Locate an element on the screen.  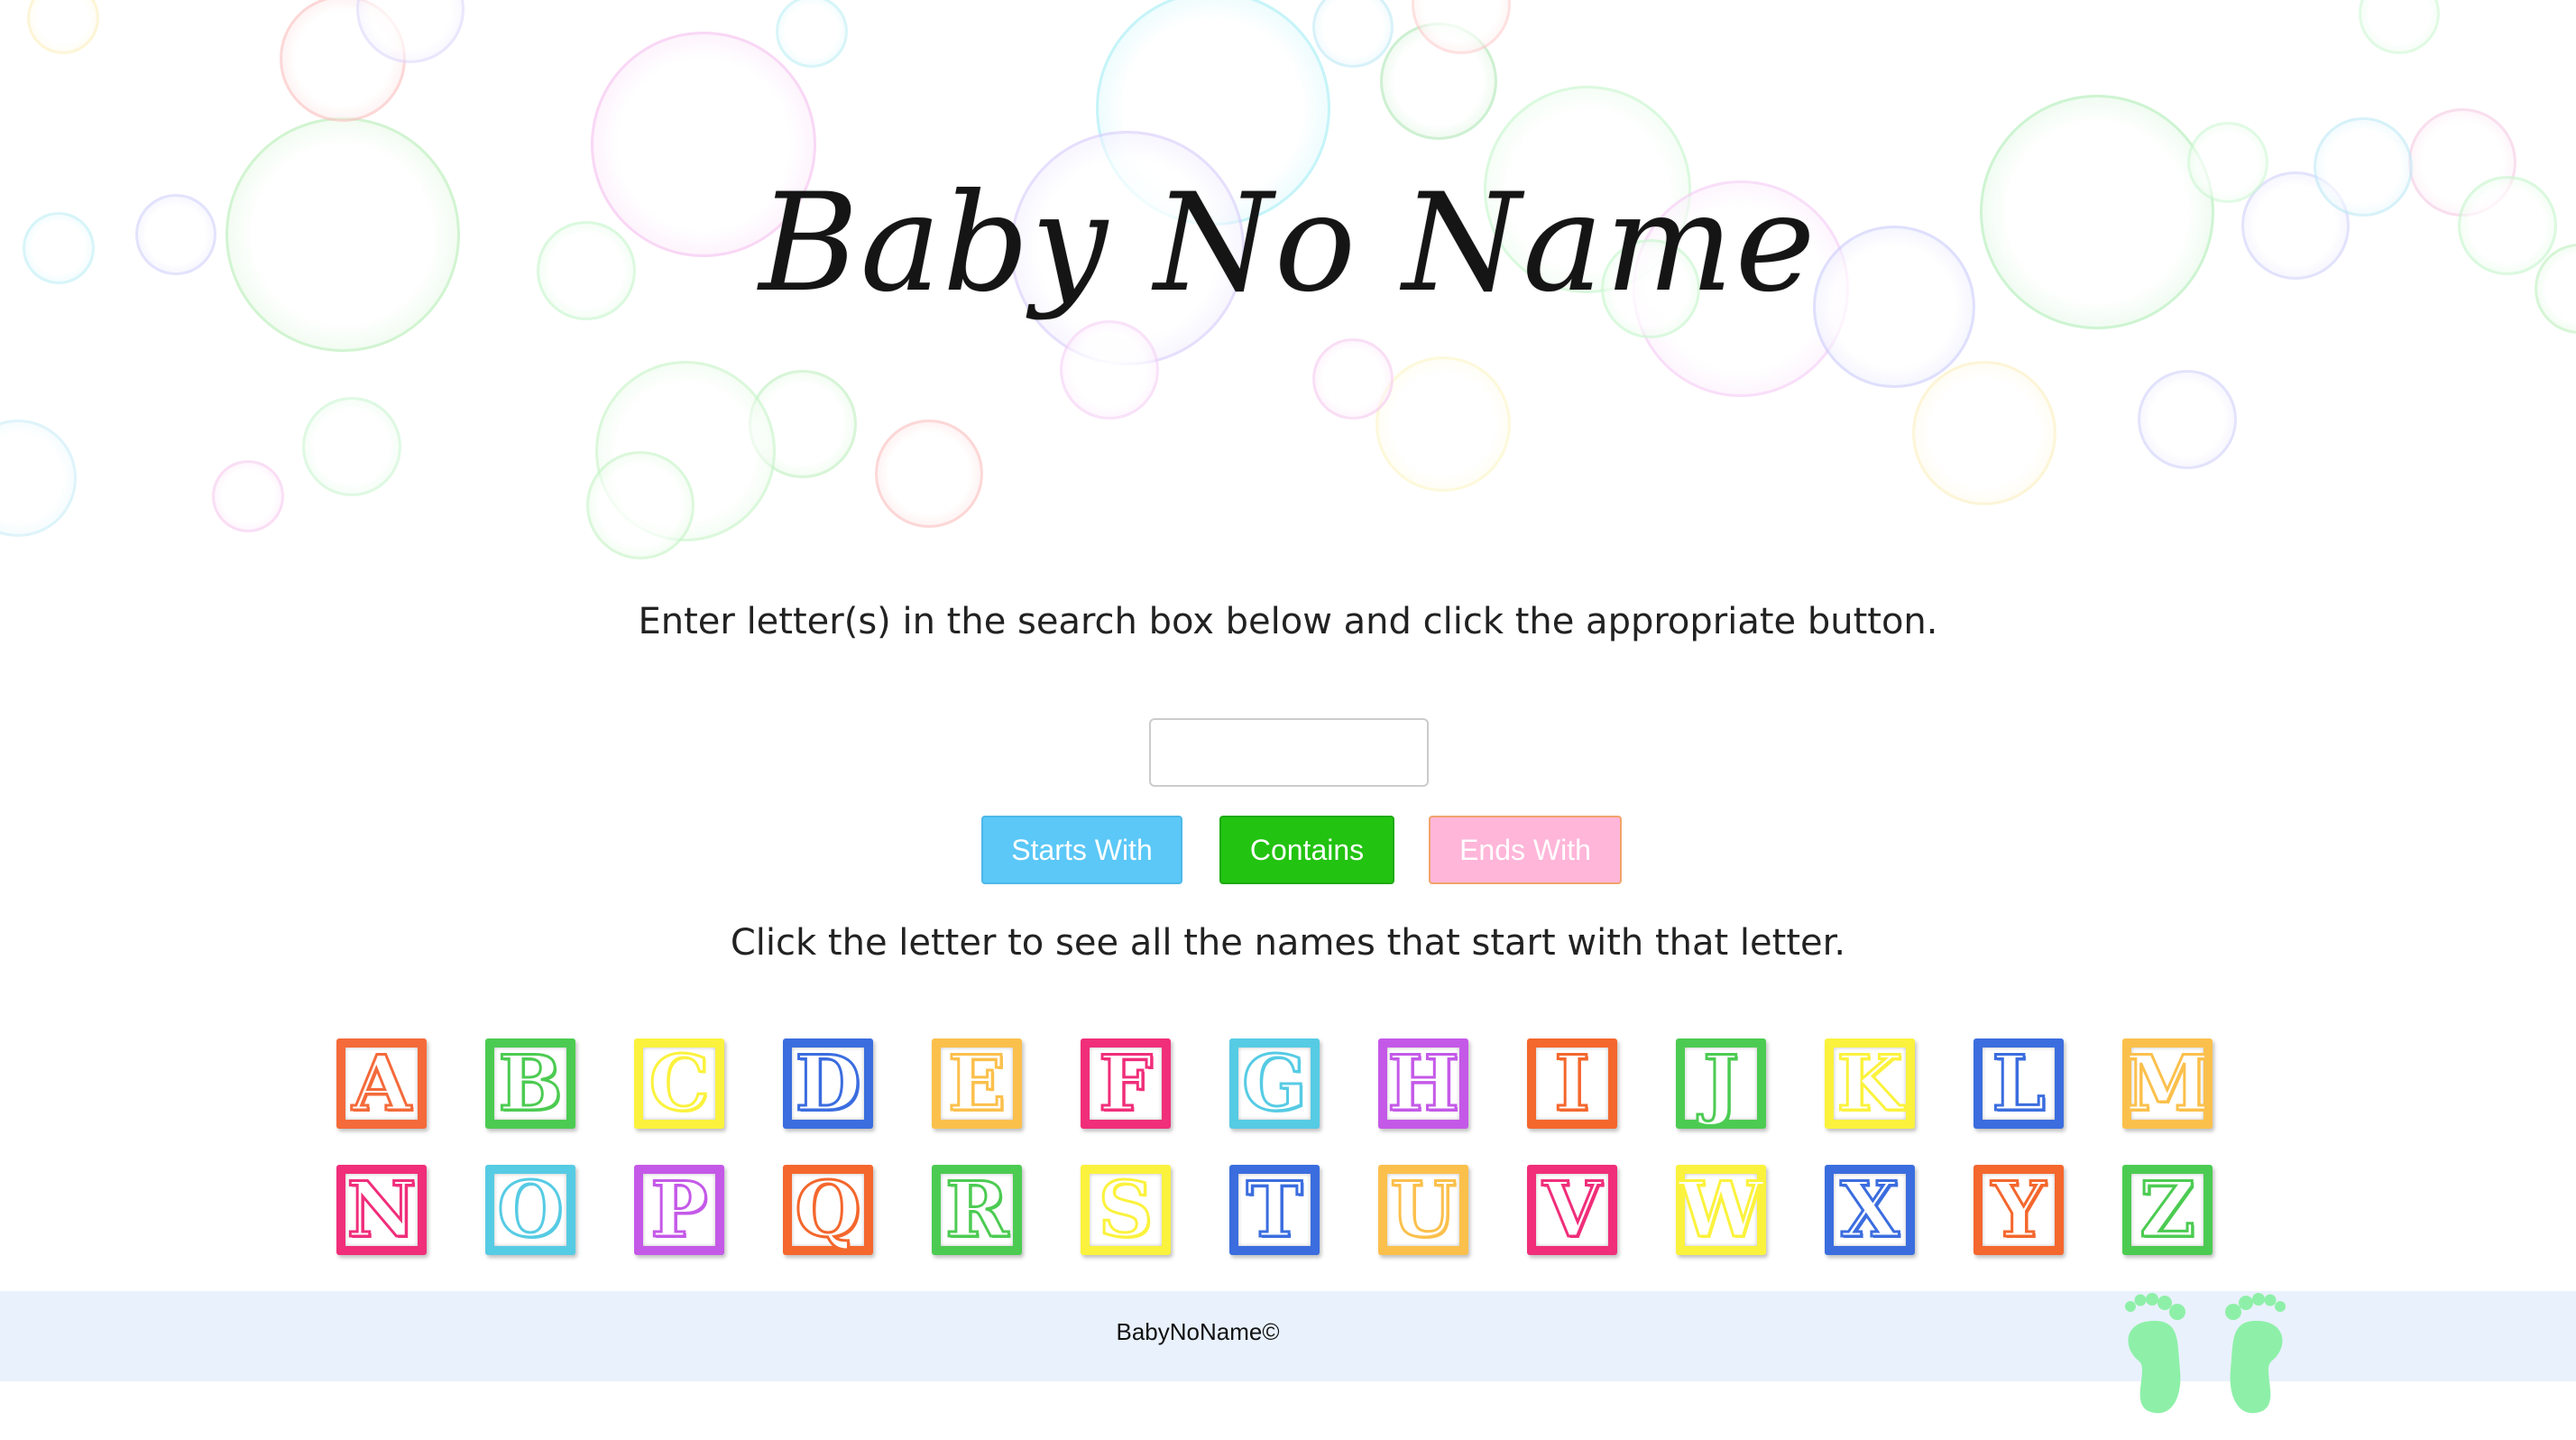
letter-block-face: G is located at coordinates (1274, 1083).